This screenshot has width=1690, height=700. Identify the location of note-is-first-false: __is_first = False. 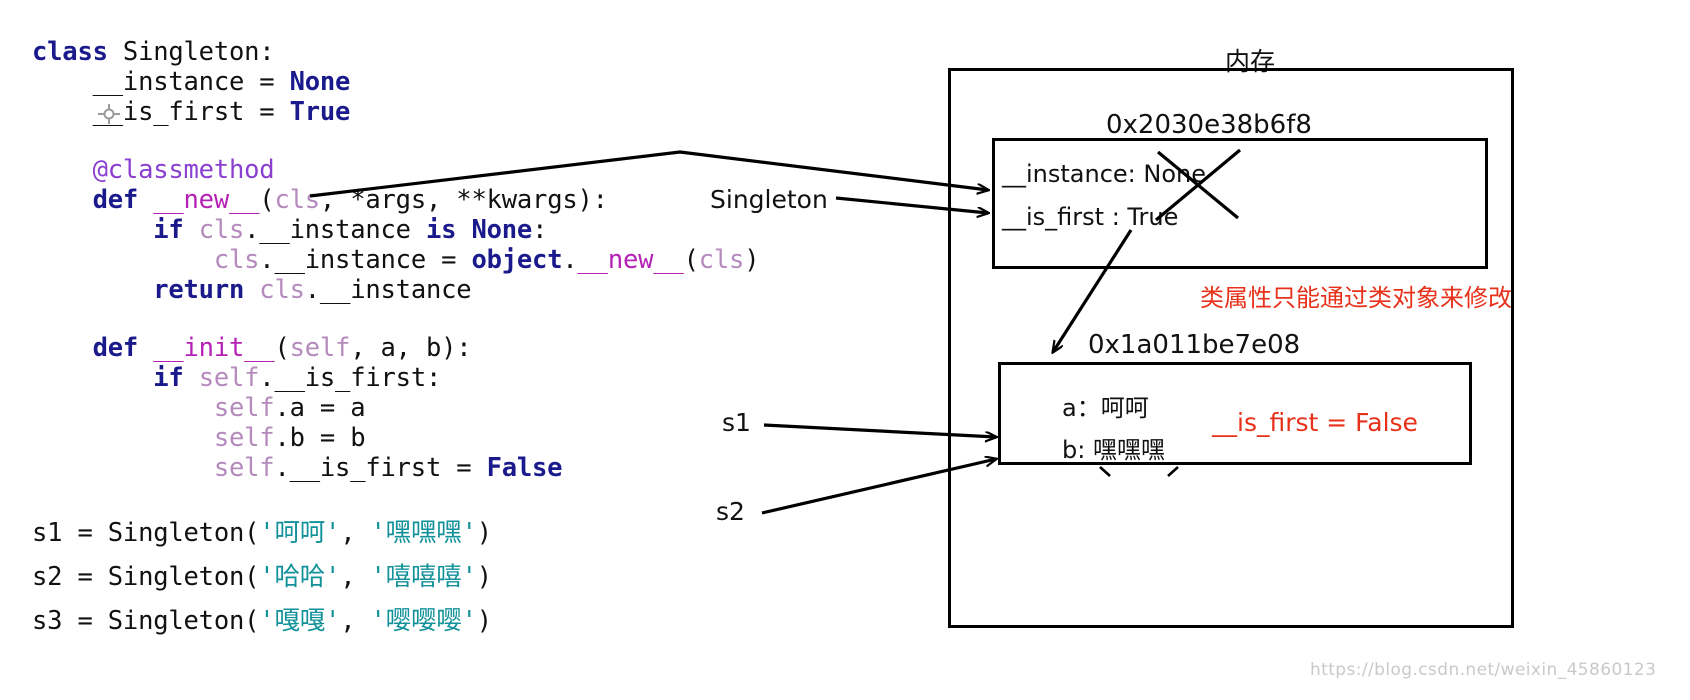
(1315, 422).